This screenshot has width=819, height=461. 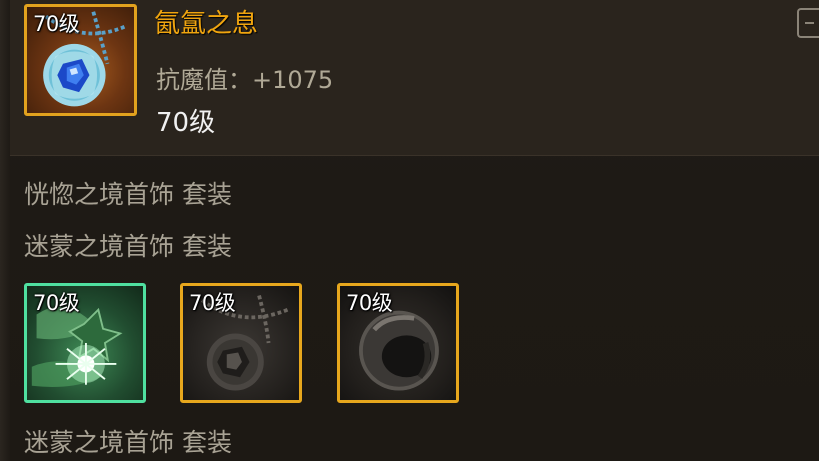 I want to click on main-item-level-badge: 70级, so click(x=56, y=24).